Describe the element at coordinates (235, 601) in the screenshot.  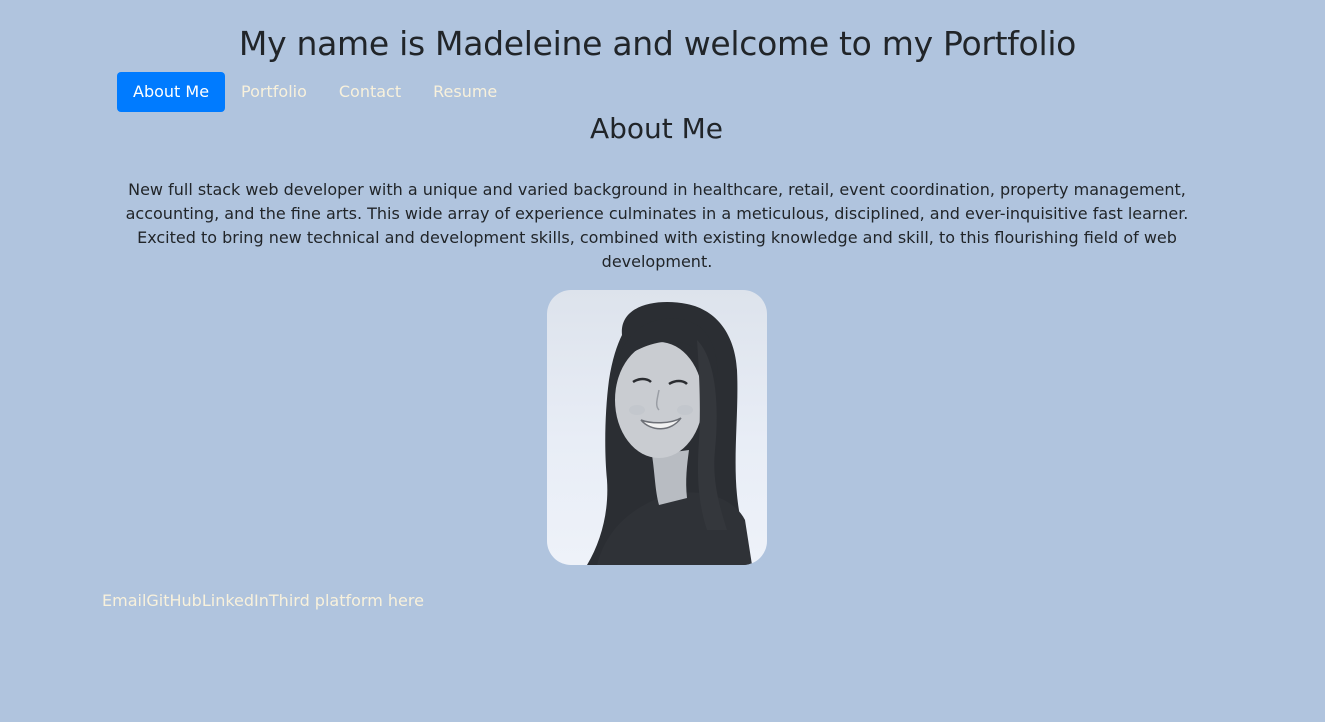
I see `linkedin-link: LinkedIn` at that location.